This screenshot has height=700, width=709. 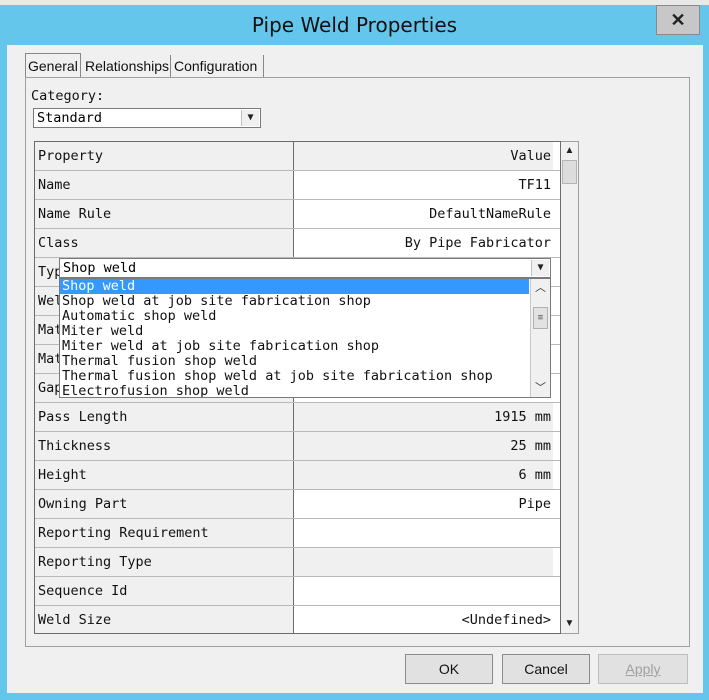 I want to click on scroll-thumb, so click(x=569, y=172).